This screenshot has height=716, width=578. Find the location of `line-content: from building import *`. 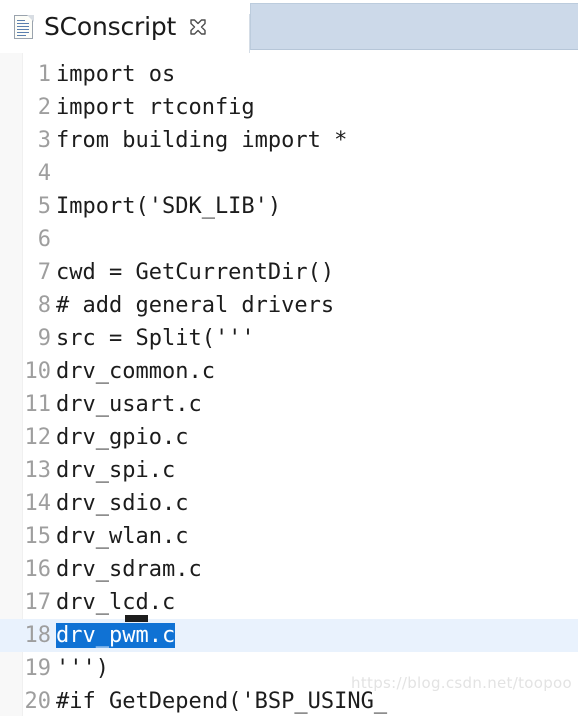

line-content: from building import * is located at coordinates (202, 140).